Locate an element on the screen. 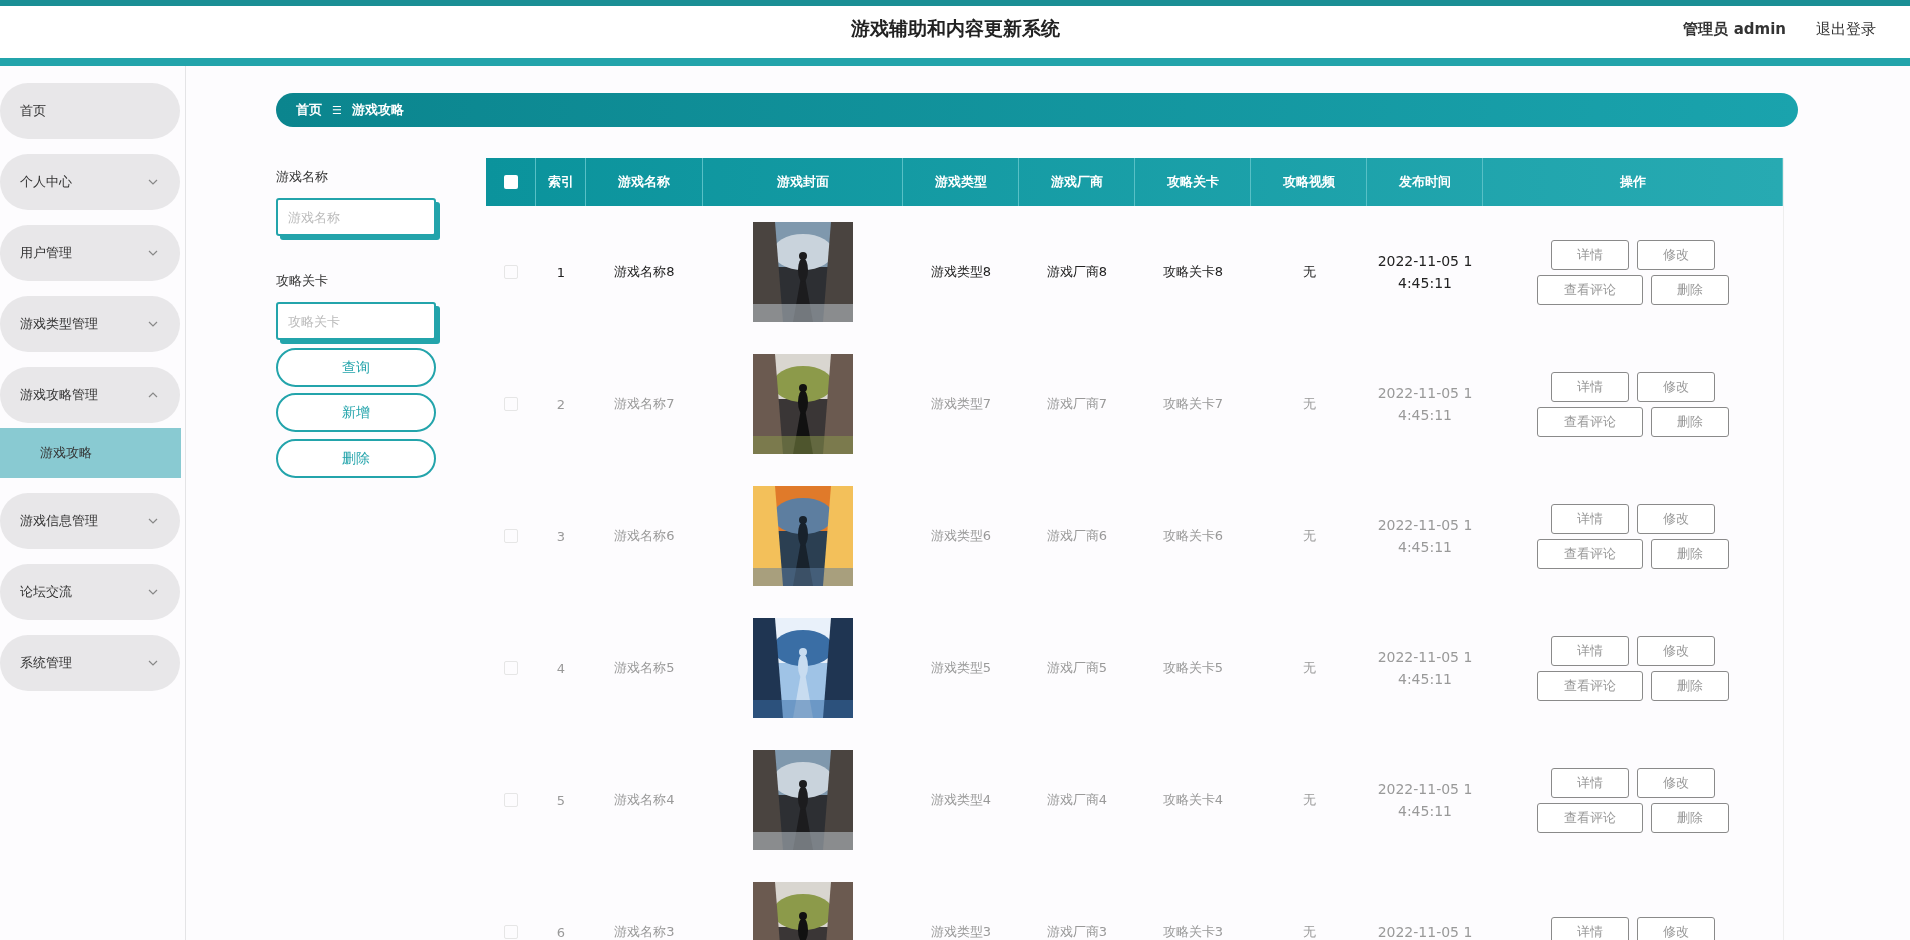 The image size is (1910, 940). table-cell: 游戏厂商6 is located at coordinates (1077, 536).